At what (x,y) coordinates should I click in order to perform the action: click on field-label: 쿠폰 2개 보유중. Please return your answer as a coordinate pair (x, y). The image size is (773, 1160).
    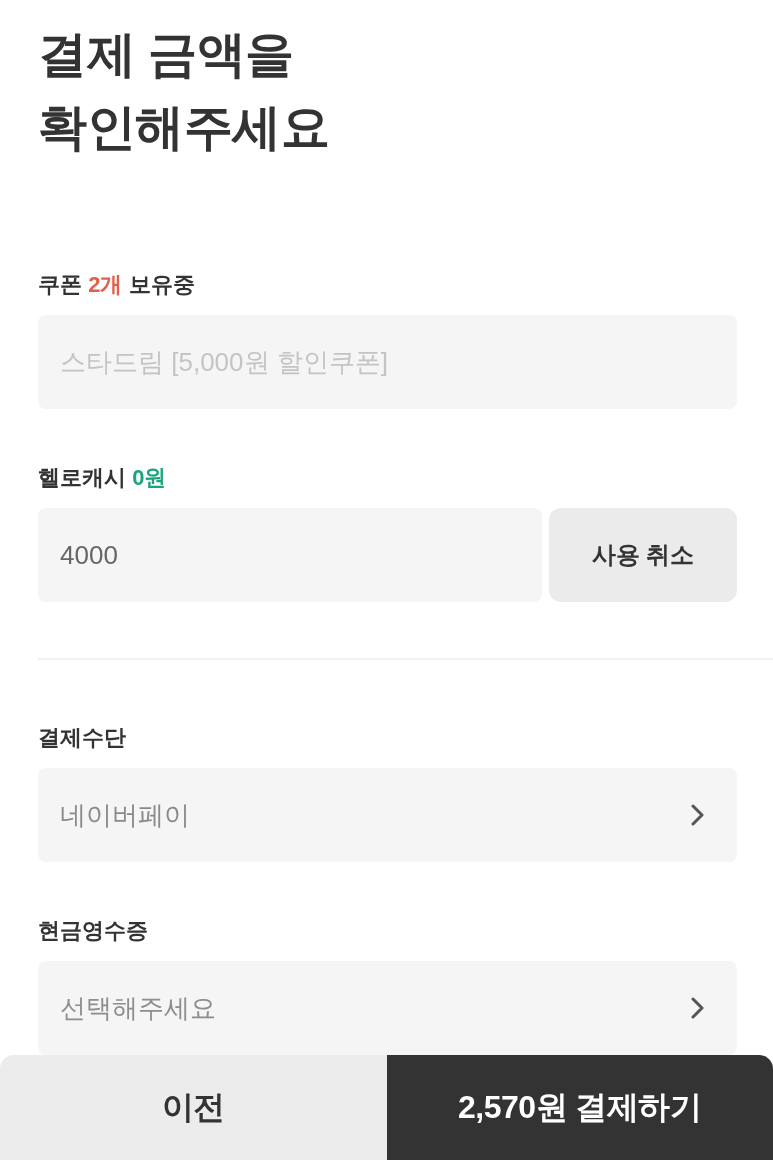
    Looking at the image, I should click on (117, 285).